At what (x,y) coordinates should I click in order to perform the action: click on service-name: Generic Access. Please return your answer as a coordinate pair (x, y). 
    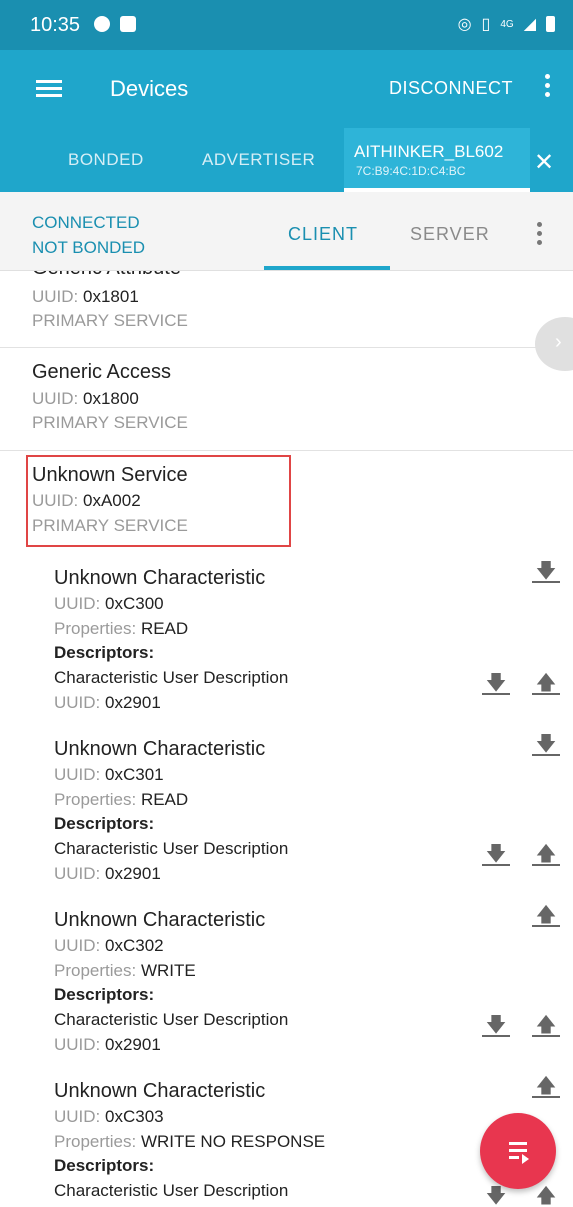
    Looking at the image, I should click on (101, 372).